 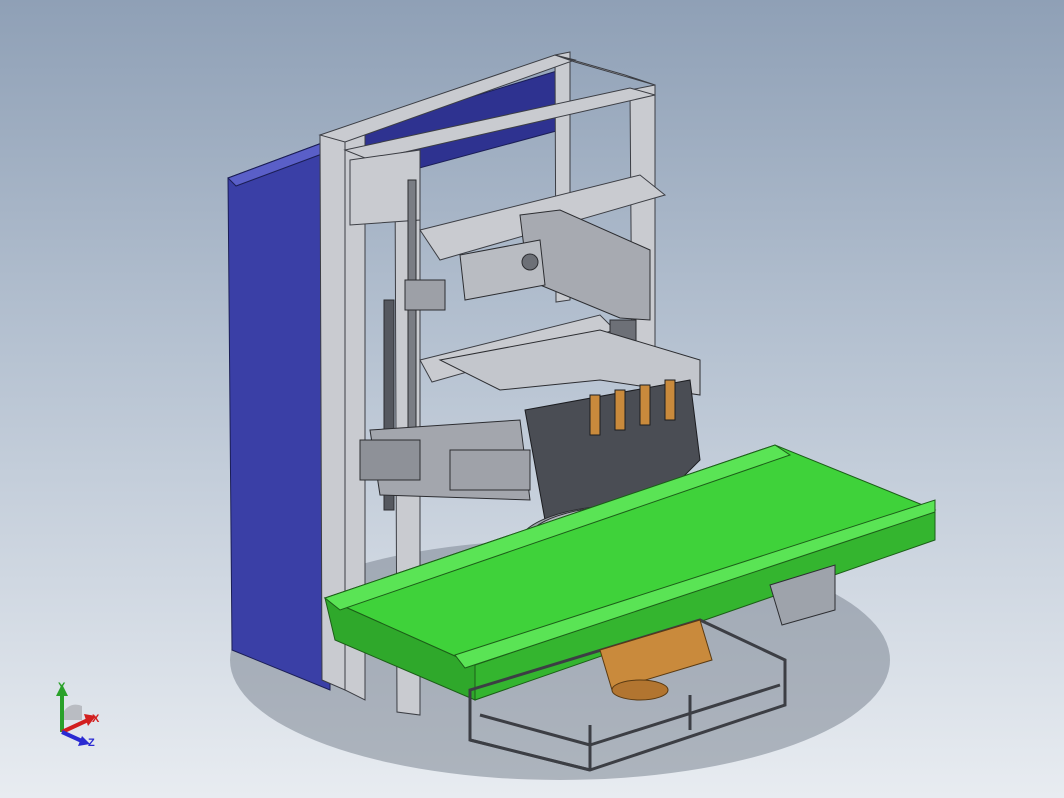 I want to click on z-axis-label: Z, so click(x=91, y=743).